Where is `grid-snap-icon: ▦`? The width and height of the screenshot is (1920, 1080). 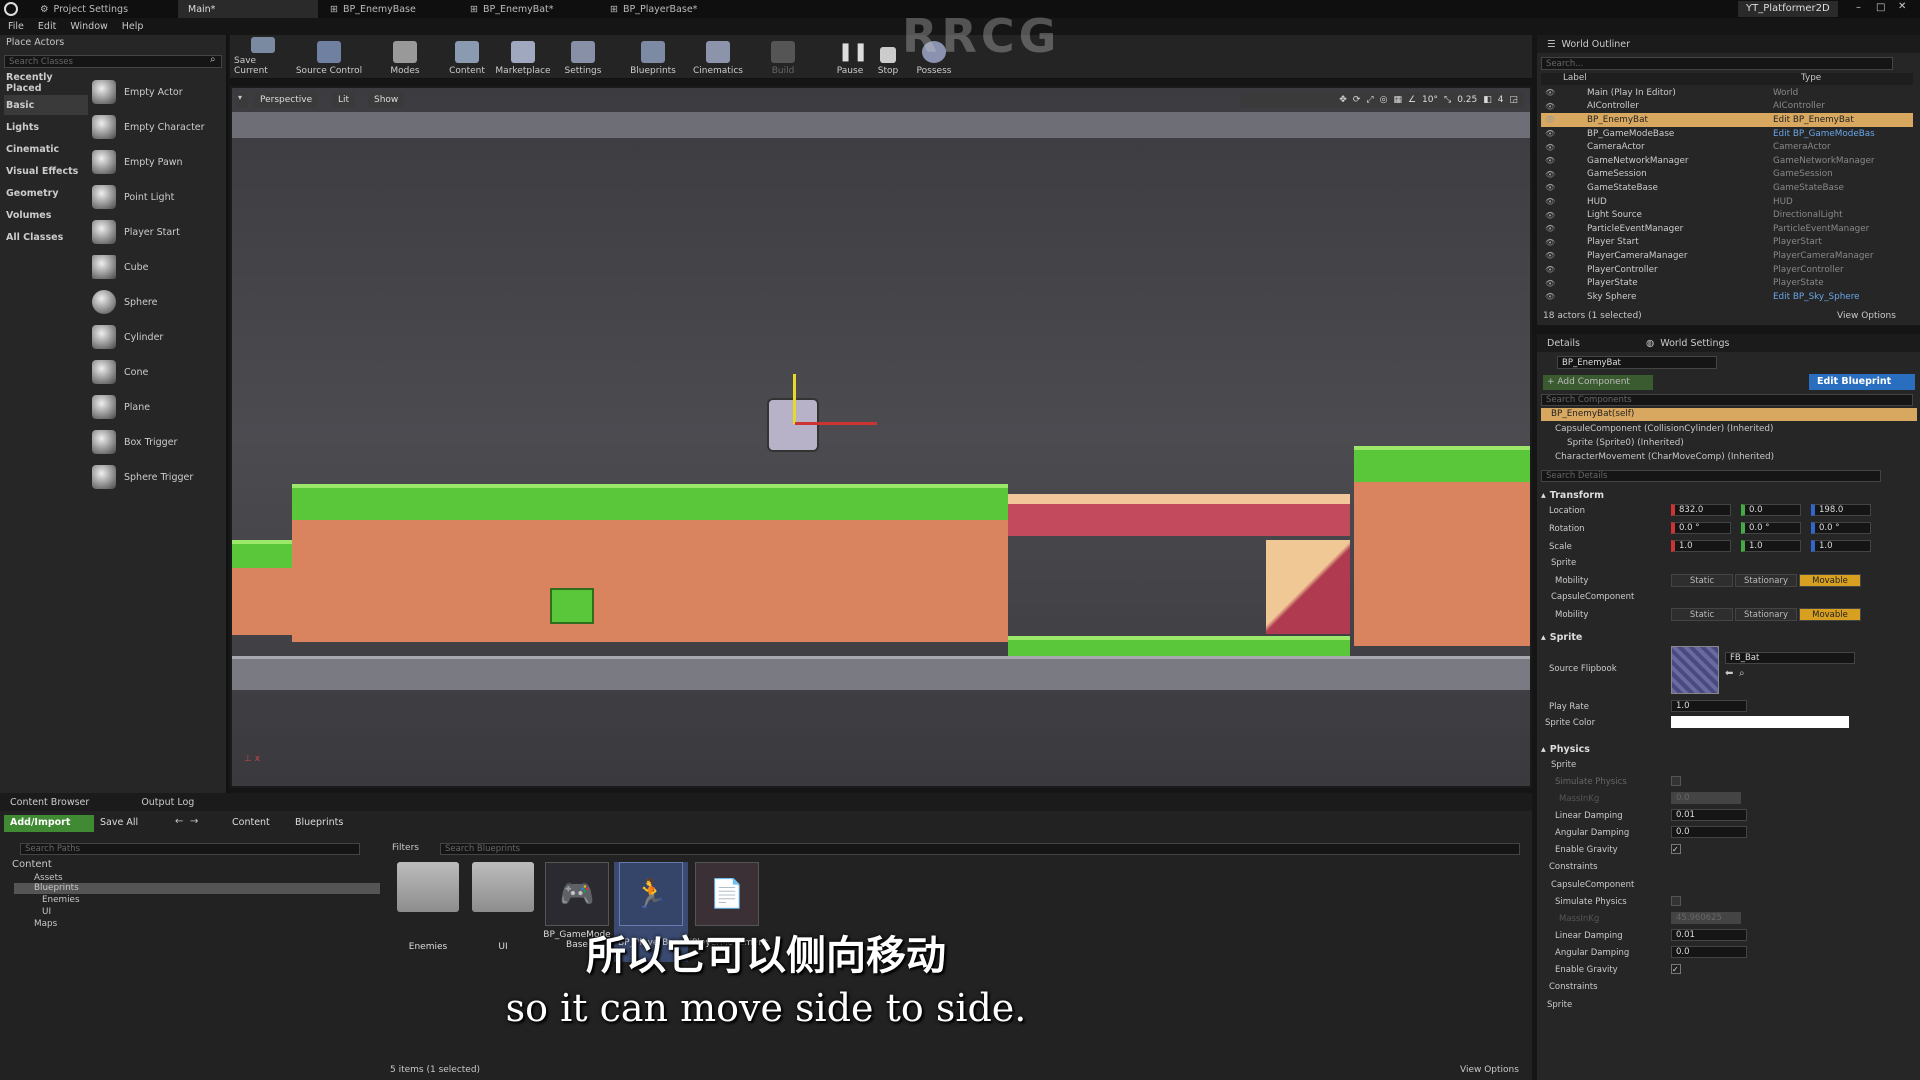 grid-snap-icon: ▦ is located at coordinates (1397, 100).